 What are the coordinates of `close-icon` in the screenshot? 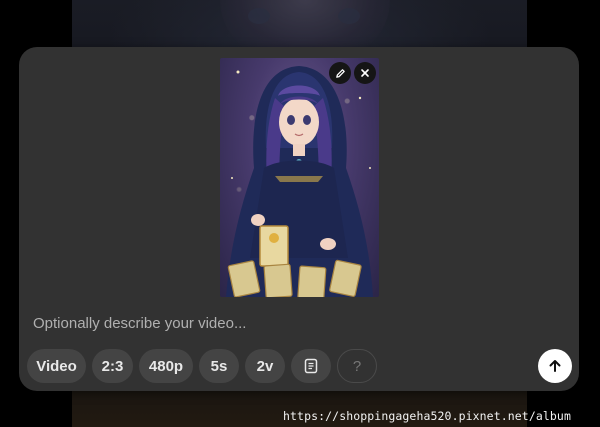 It's located at (365, 73).